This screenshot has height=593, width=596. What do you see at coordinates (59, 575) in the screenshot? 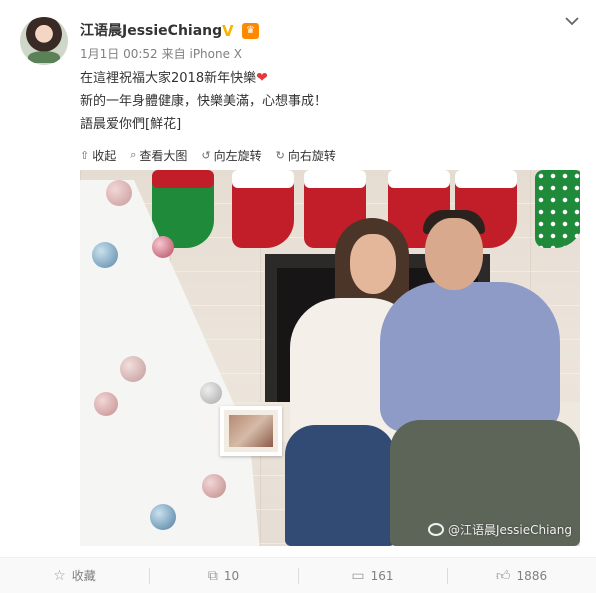
I see `star-icon: ☆` at bounding box center [59, 575].